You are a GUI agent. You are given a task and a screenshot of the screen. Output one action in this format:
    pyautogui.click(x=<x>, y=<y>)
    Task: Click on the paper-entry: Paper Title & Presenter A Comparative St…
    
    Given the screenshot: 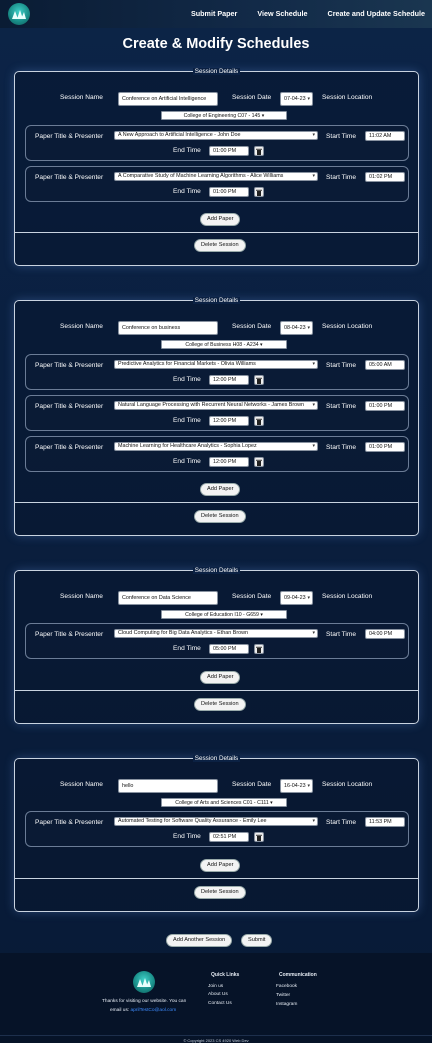 What is the action you would take?
    pyautogui.click(x=217, y=184)
    